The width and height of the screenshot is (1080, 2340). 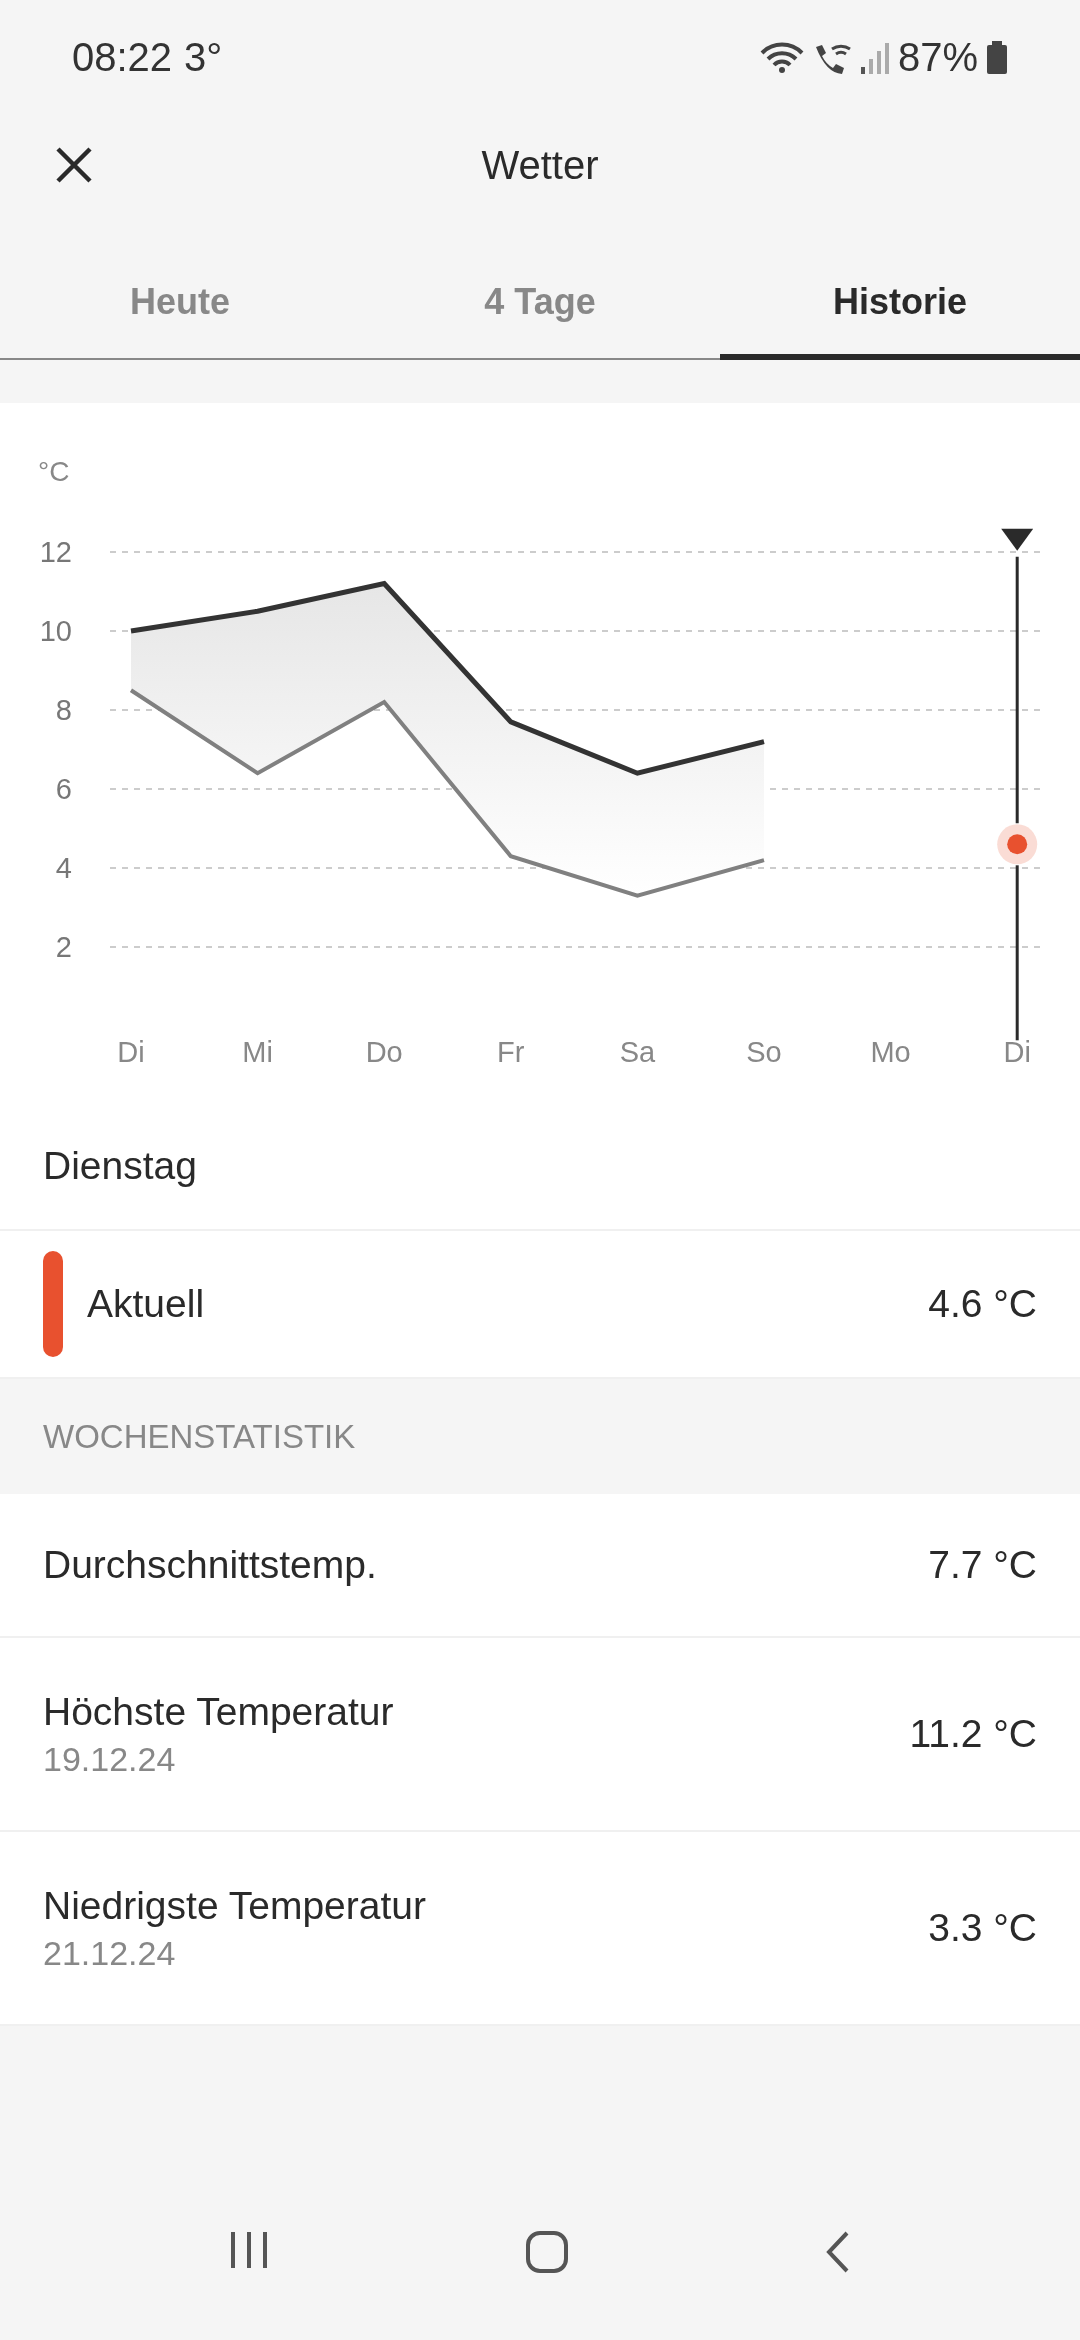 I want to click on y-tick-label: 2, so click(x=63, y=947).